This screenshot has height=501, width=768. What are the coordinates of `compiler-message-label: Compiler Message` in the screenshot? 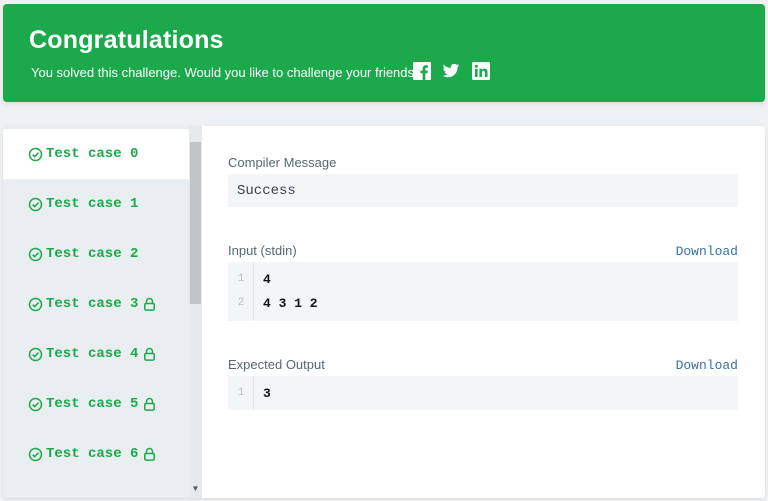 It's located at (282, 162).